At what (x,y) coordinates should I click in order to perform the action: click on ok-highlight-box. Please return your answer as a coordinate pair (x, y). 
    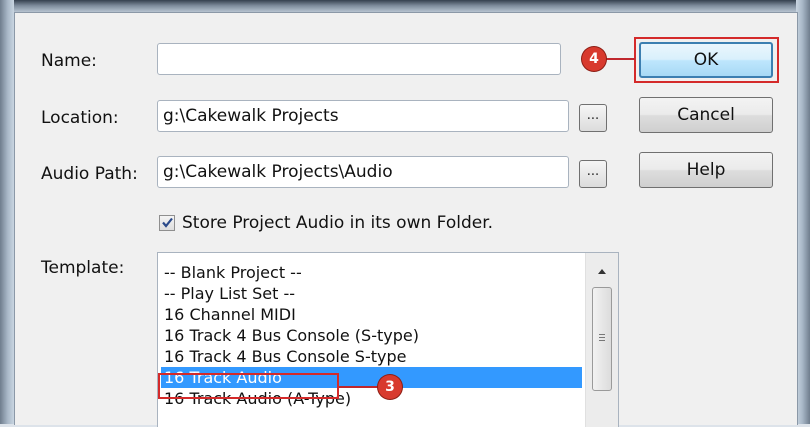
    Looking at the image, I should click on (706, 60).